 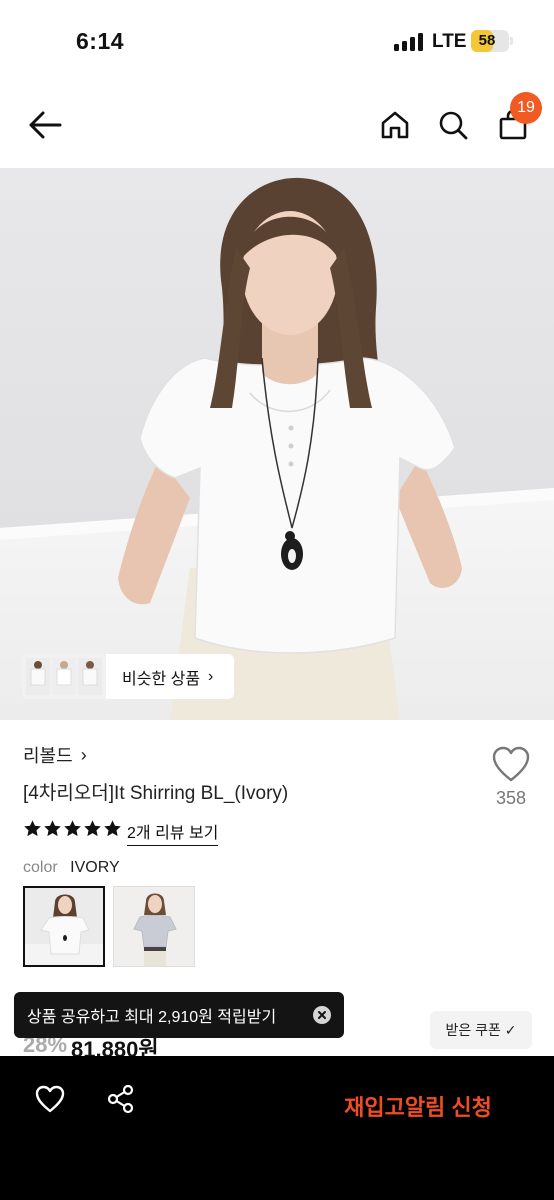 What do you see at coordinates (511, 798) in the screenshot?
I see `like-count: 358` at bounding box center [511, 798].